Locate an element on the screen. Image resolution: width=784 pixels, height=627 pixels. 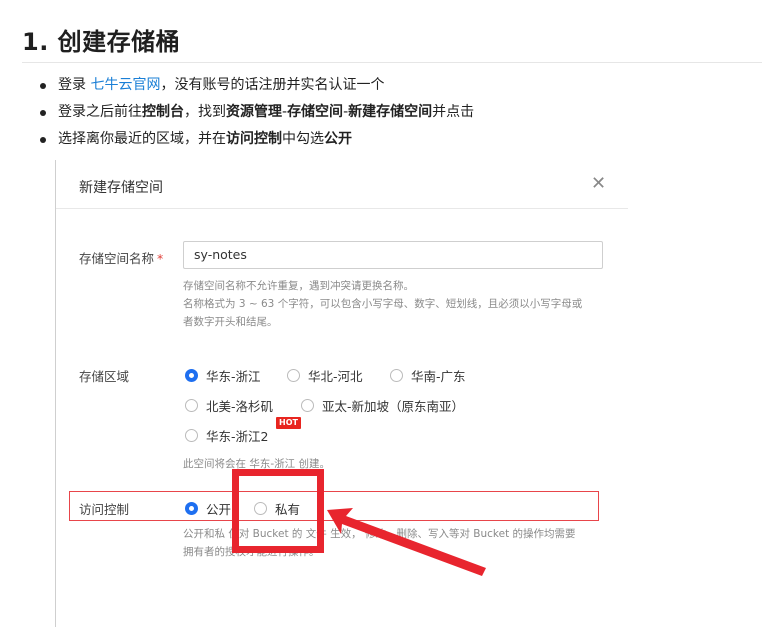
bucket-name-label: 存储空间名称 * is located at coordinates (121, 257).